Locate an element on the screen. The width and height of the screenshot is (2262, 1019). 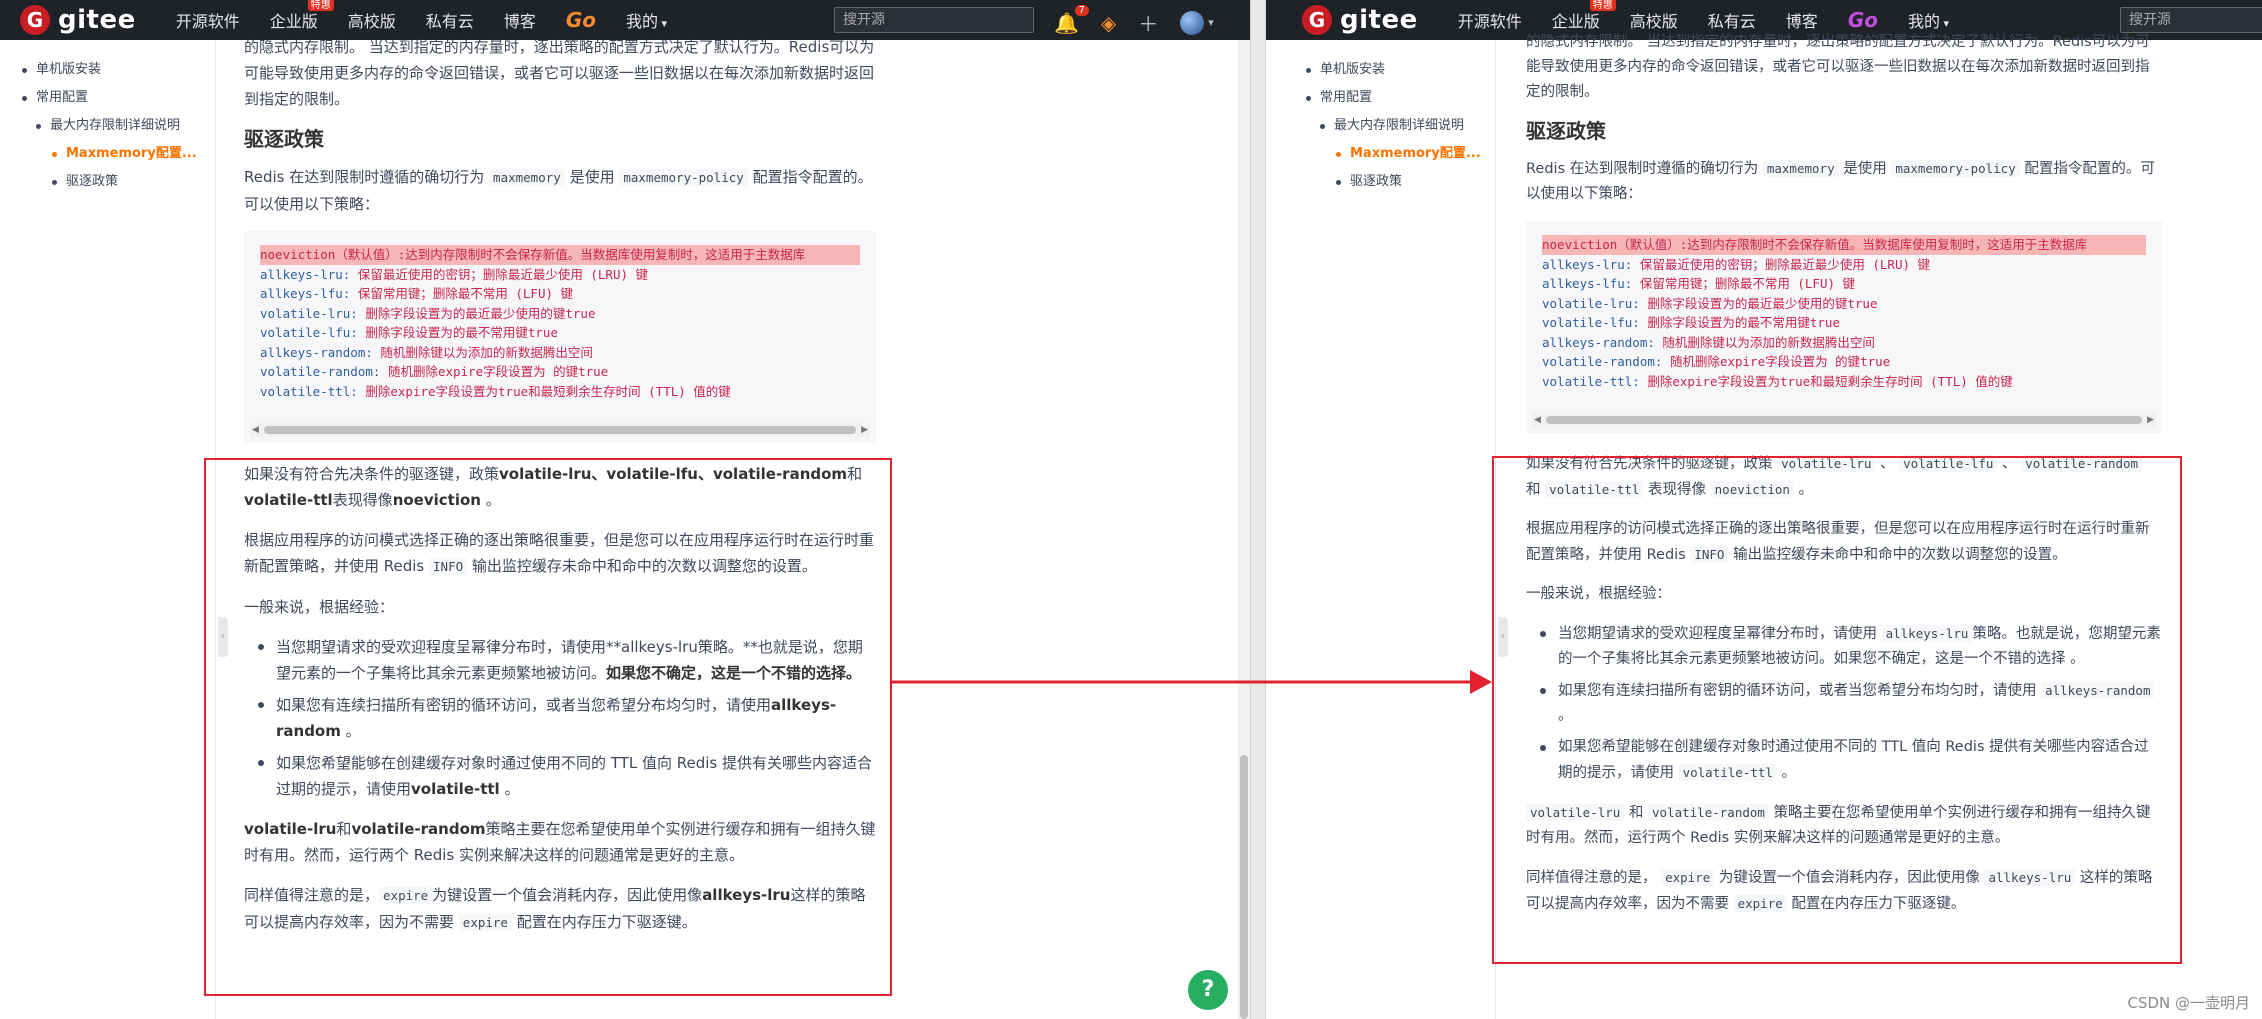
notification-count: 7 is located at coordinates (1081, 10).